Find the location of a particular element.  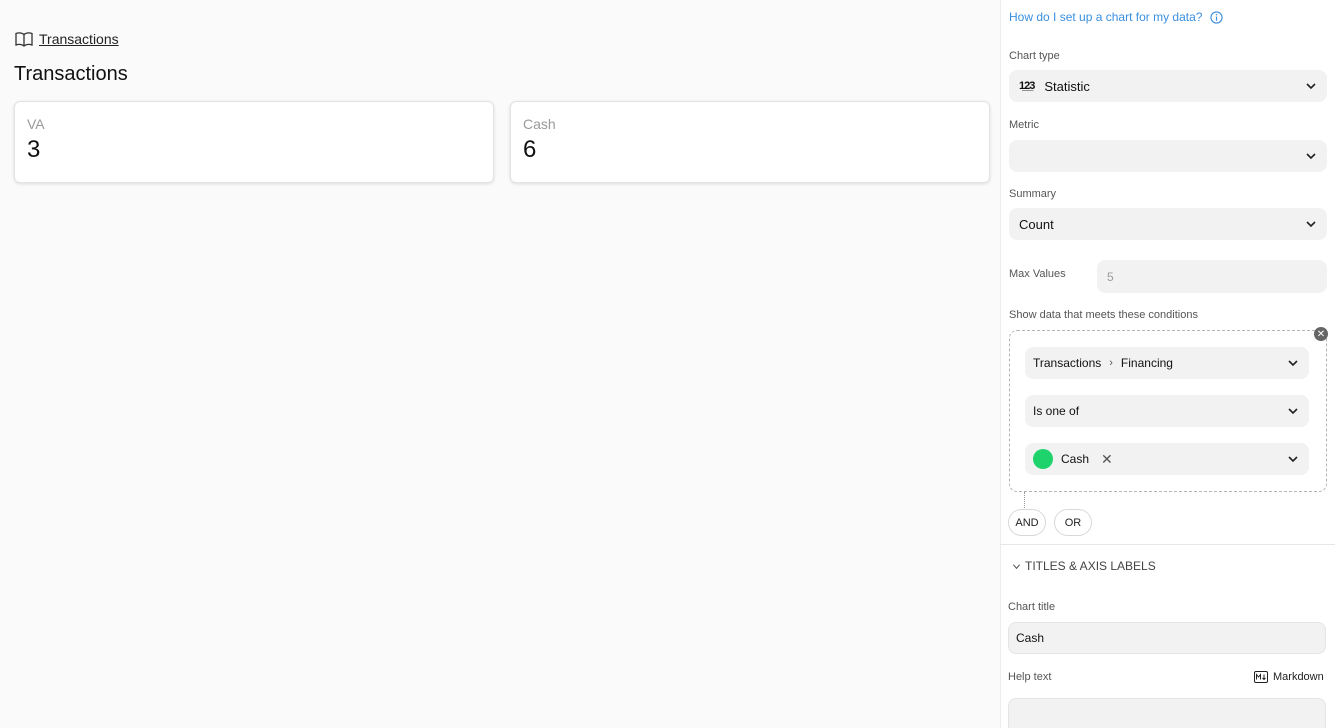

chart-title-value: Cash is located at coordinates (1030, 638).